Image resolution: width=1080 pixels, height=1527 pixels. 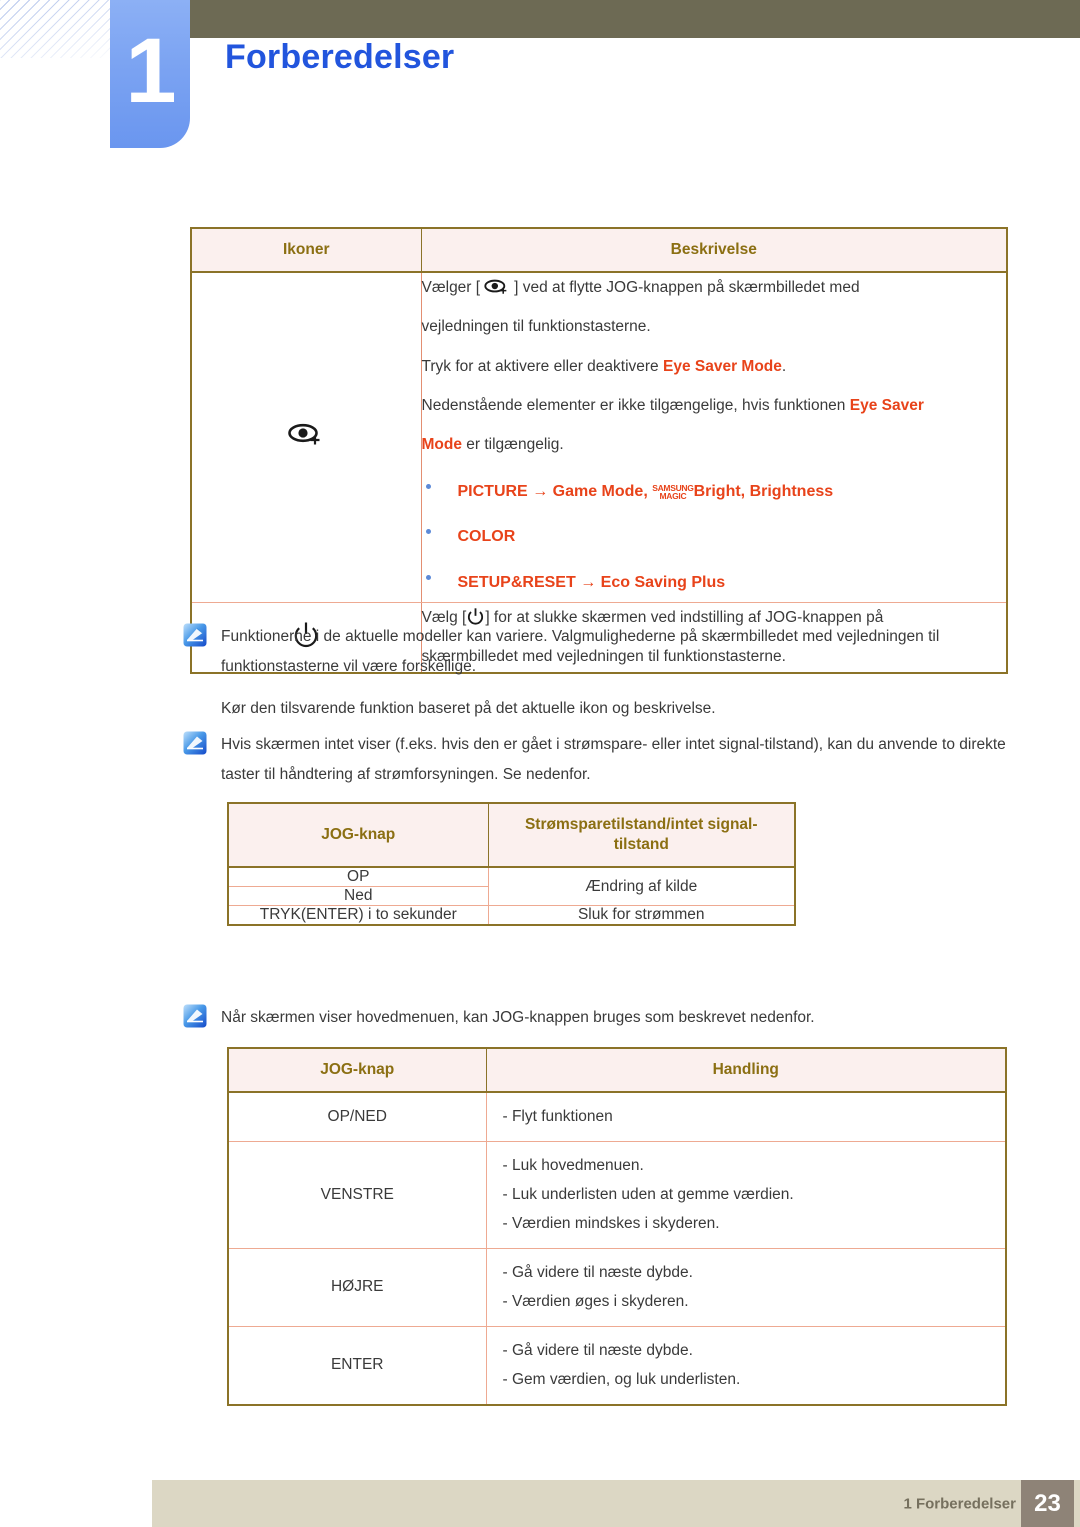 I want to click on column-header-beskrivelse: Beskrivelse, so click(x=714, y=250).